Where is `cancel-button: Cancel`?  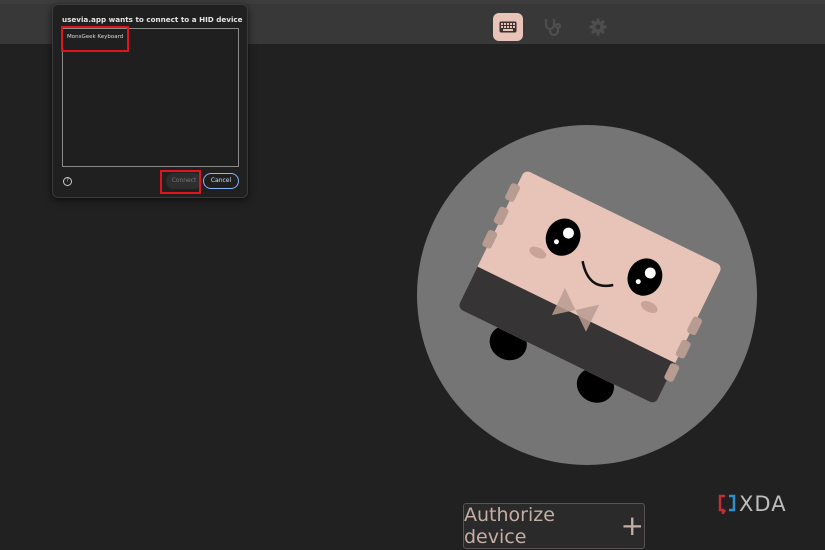
cancel-button: Cancel is located at coordinates (221, 181).